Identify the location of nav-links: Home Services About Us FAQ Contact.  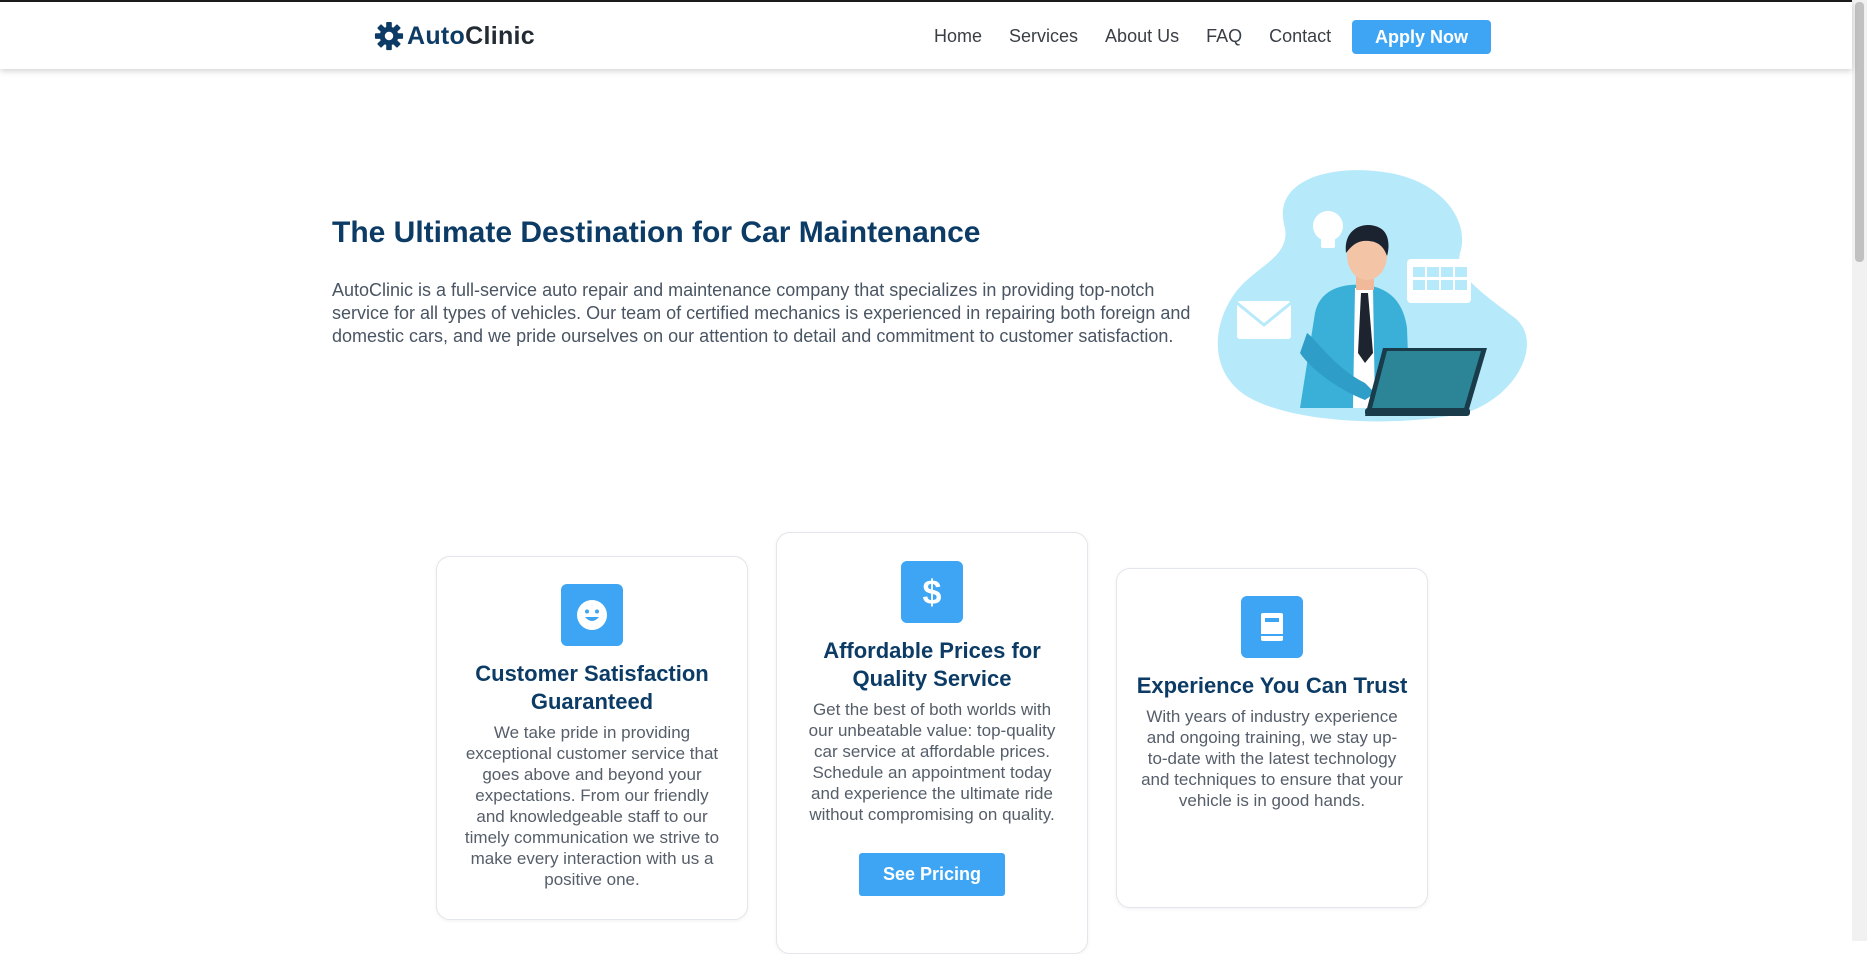
(1146, 36).